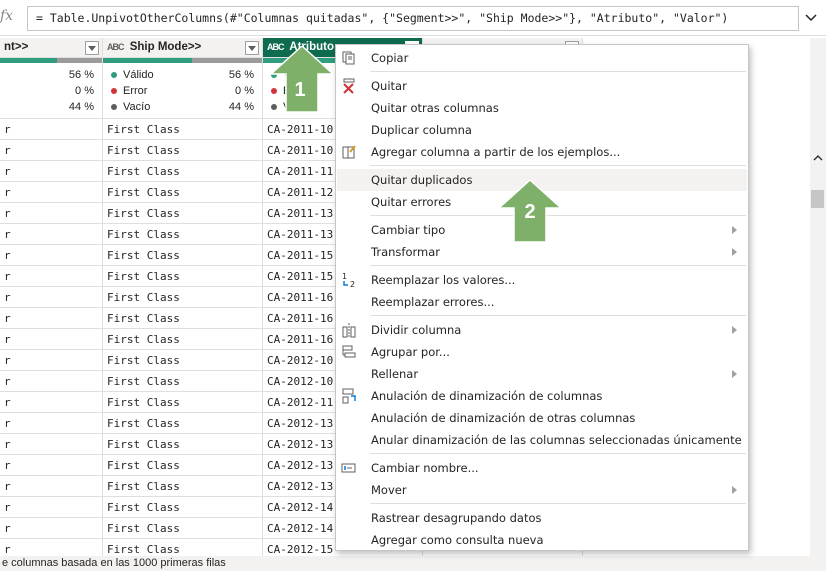 This screenshot has width=826, height=571. I want to click on error-pct: 0 %, so click(84, 91).